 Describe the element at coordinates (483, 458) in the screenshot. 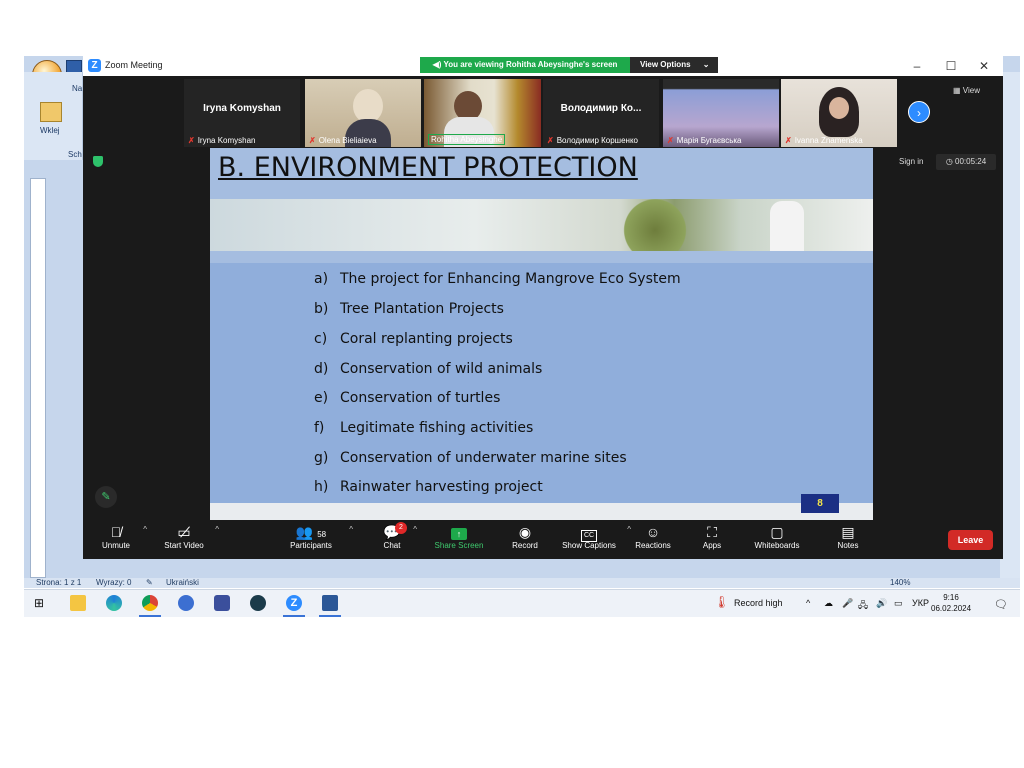

I see `list-item-text: Conservation of underwater marine sites` at that location.